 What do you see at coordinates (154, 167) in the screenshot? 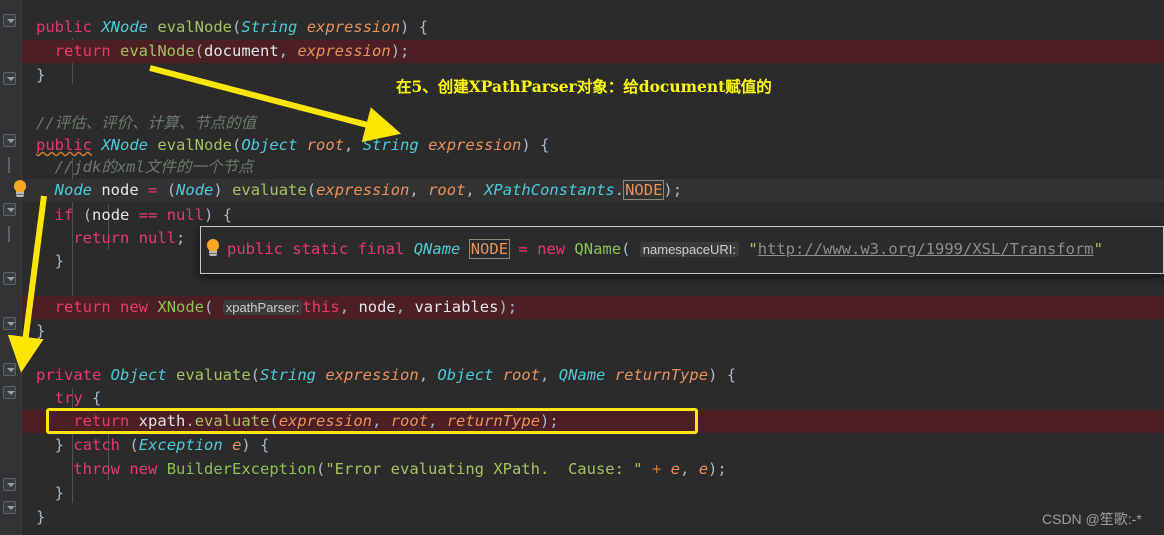
I see `code-line-comment: //jdk的xml文件的一个节点` at bounding box center [154, 167].